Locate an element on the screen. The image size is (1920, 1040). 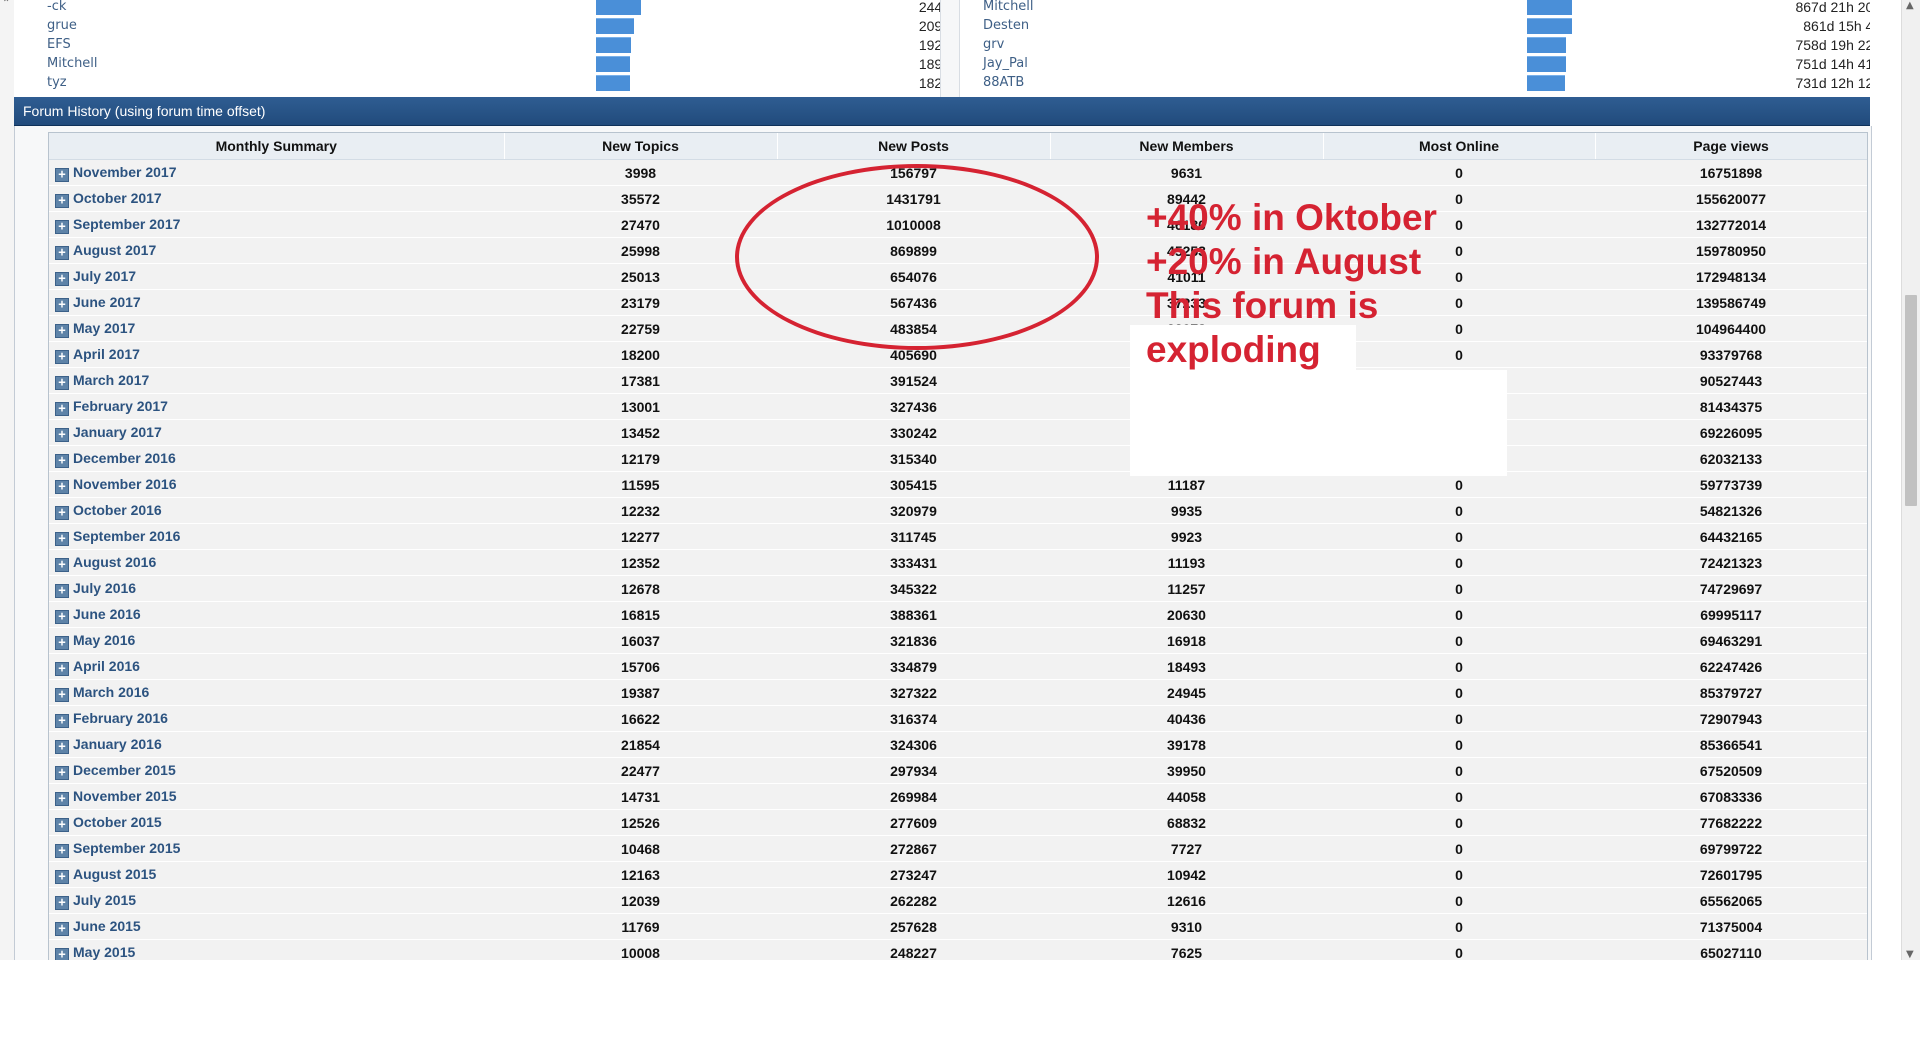
month-link: June 2017 is located at coordinates (107, 302).